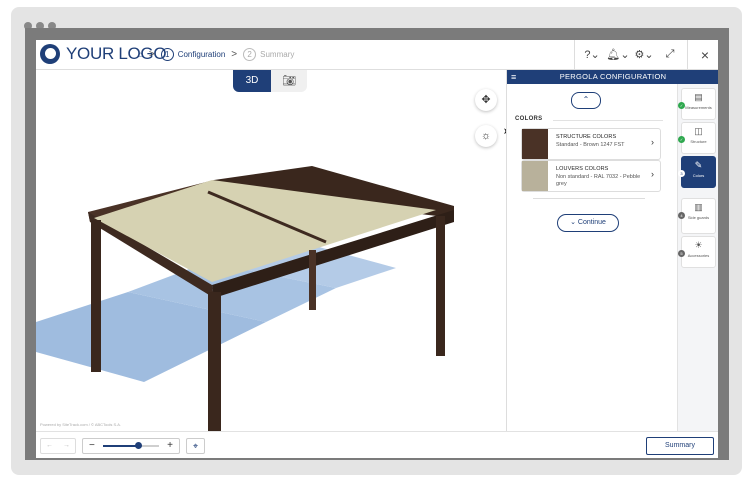  I want to click on bottom-toolbar: ← → − + ⌖ Summary, so click(377, 444).